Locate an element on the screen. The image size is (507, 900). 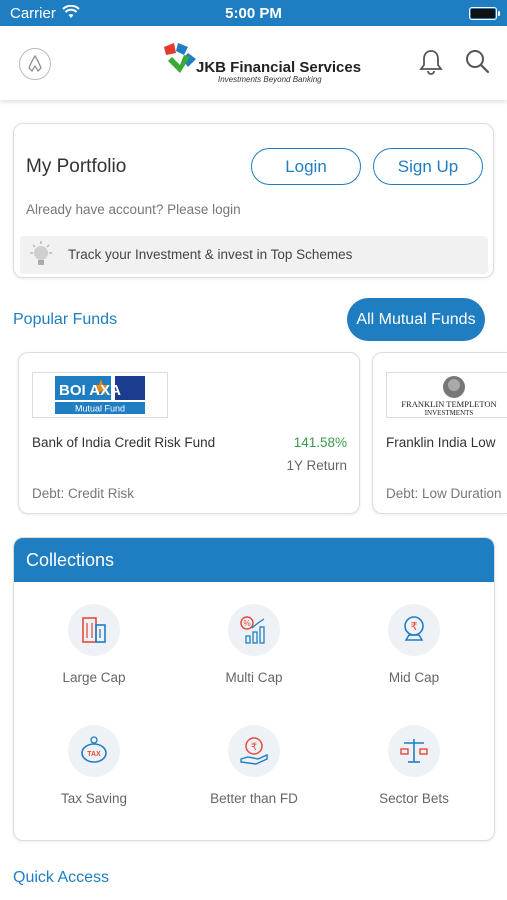
notifications-button is located at coordinates (431, 64).